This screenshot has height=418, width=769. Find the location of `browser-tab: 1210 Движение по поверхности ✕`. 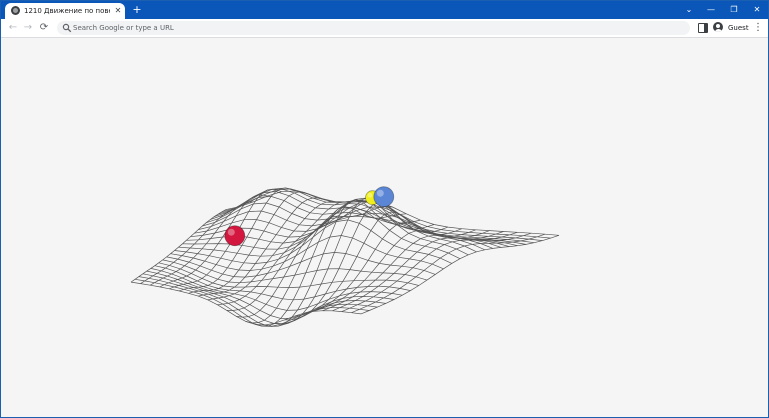

browser-tab: 1210 Движение по поверхности ✕ is located at coordinates (65, 11).